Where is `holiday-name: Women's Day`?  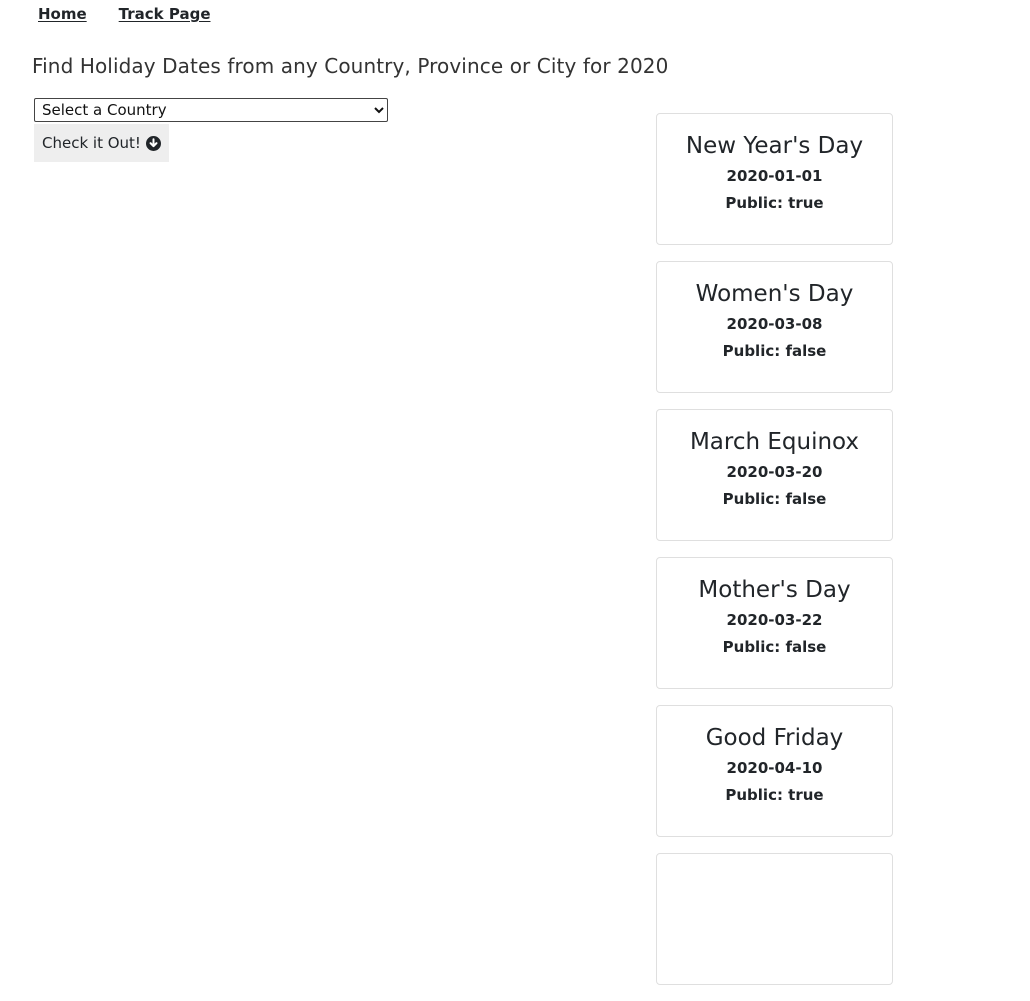
holiday-name: Women's Day is located at coordinates (774, 294).